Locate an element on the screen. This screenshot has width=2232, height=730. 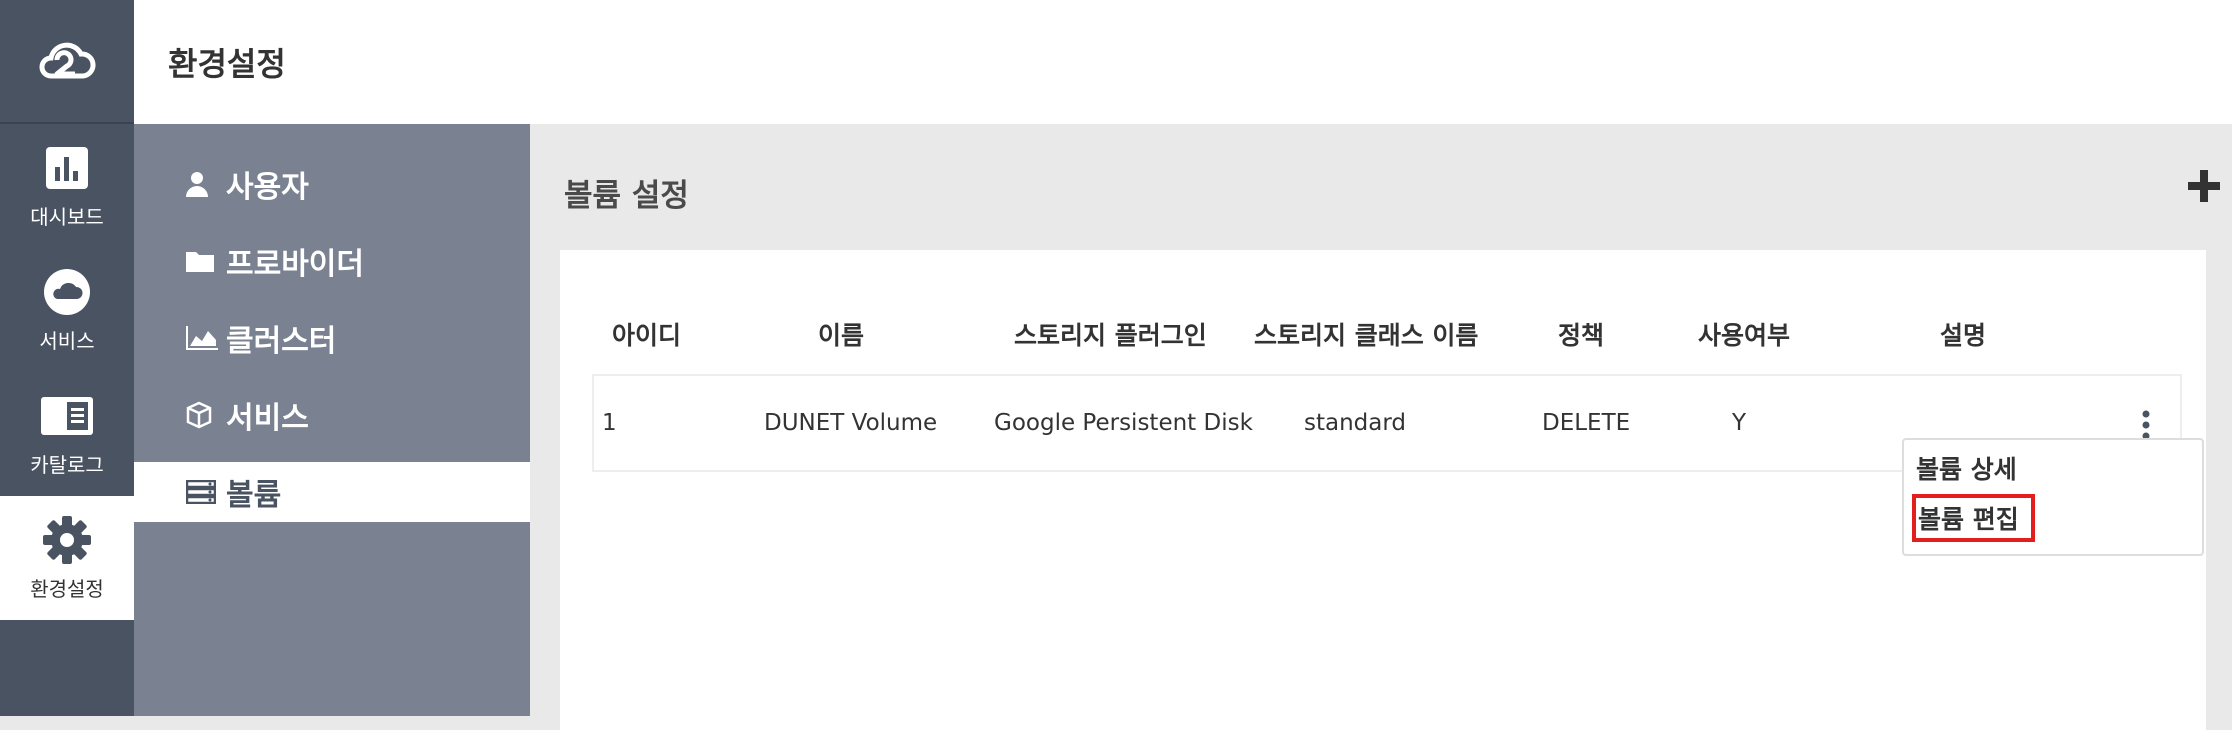
main-nav-rail: 대시보드 서비스 카탈로그 환경설정 is located at coordinates (67, 358).